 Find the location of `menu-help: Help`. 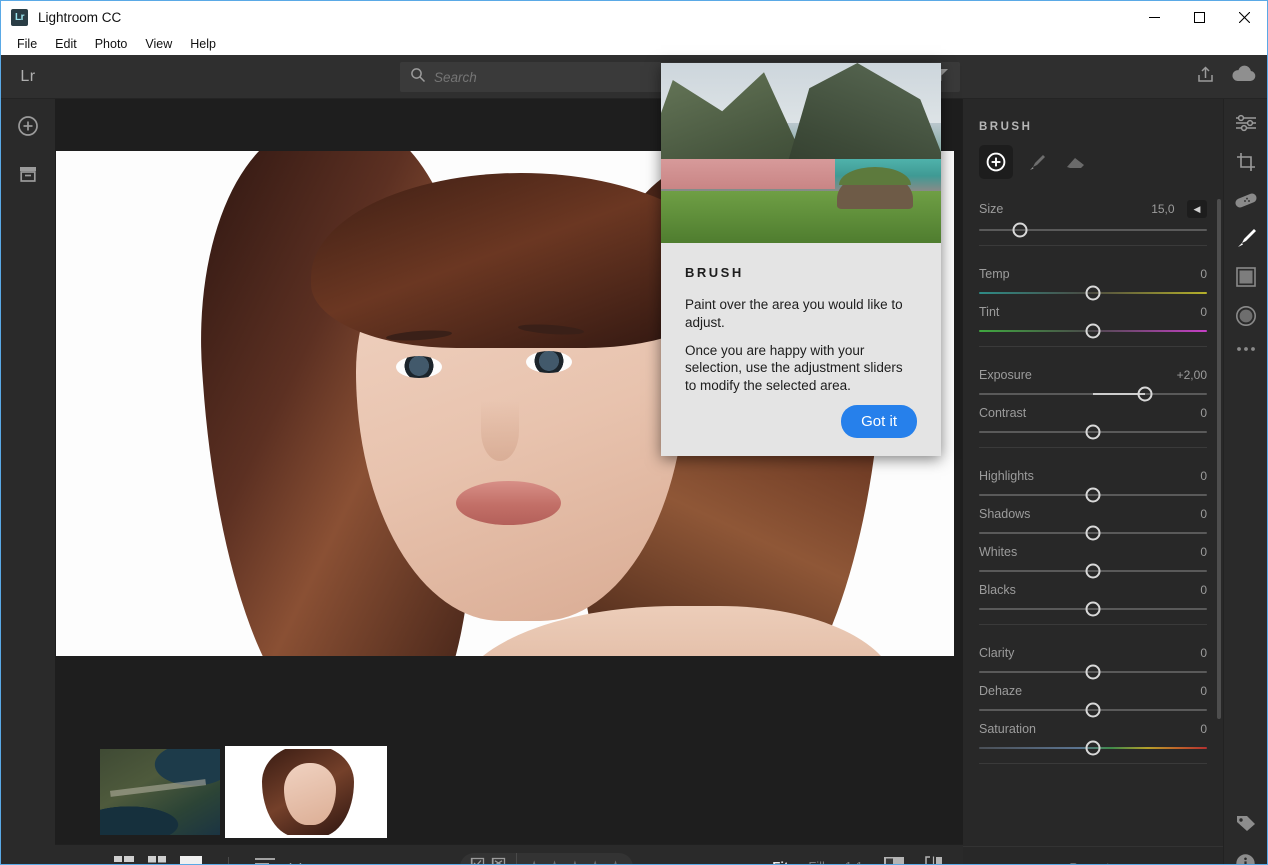

menu-help: Help is located at coordinates (203, 44).